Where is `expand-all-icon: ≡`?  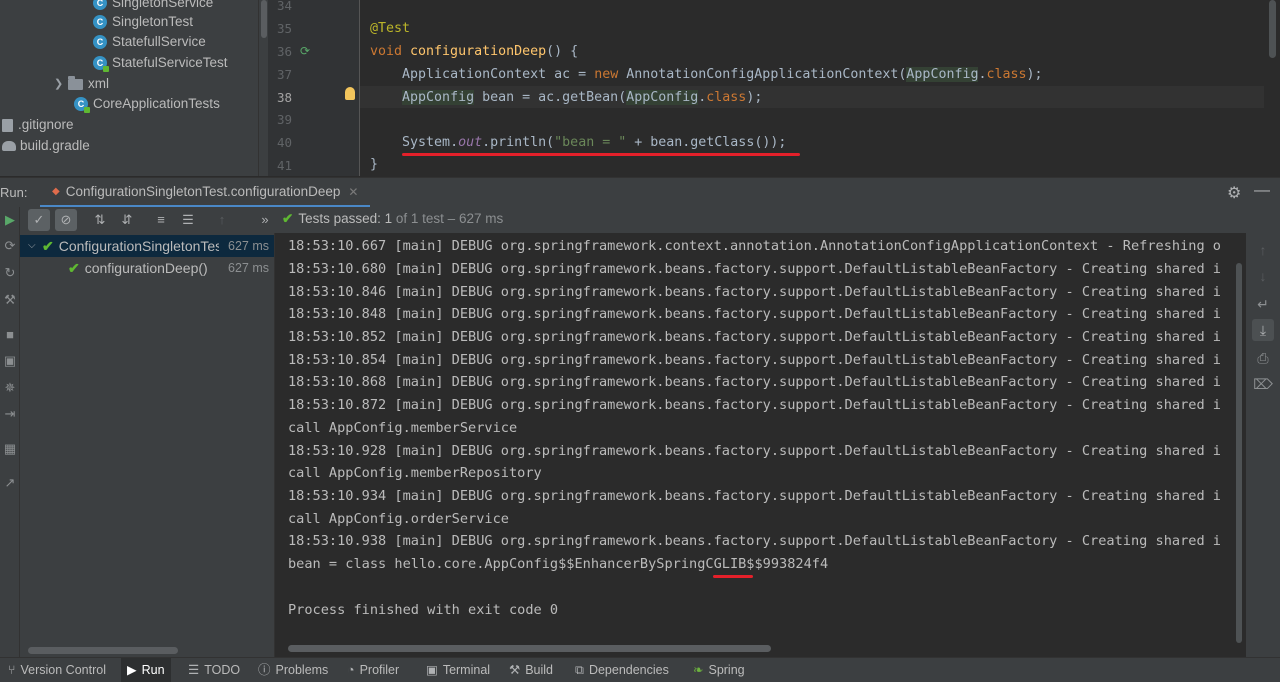 expand-all-icon: ≡ is located at coordinates (161, 220).